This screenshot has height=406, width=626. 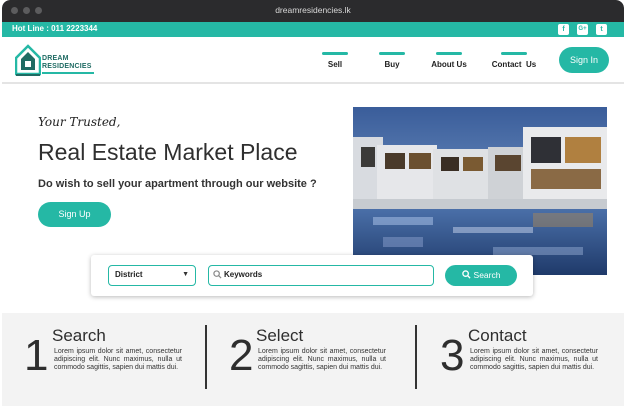 What do you see at coordinates (241, 355) in the screenshot?
I see `step-number: 2` at bounding box center [241, 355].